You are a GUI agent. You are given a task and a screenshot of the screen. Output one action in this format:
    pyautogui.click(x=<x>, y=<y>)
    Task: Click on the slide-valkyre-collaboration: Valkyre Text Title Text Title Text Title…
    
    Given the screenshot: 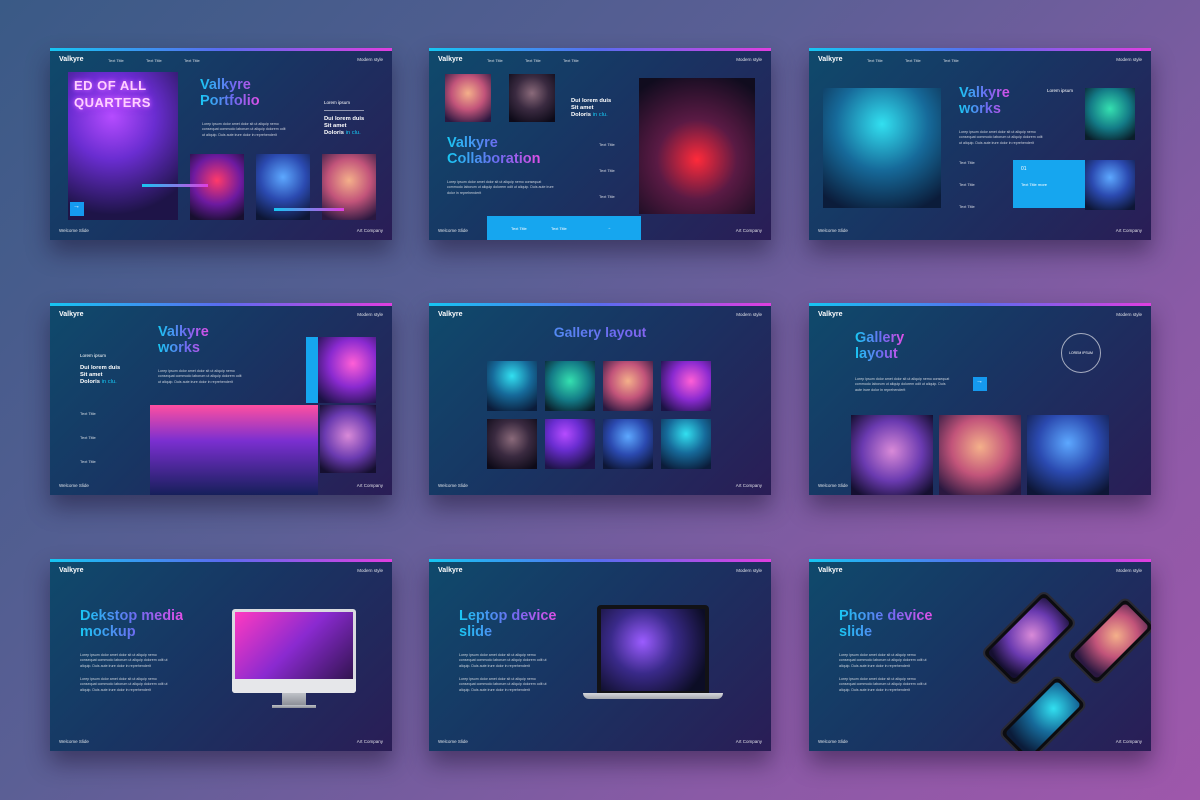 What is the action you would take?
    pyautogui.click(x=600, y=144)
    